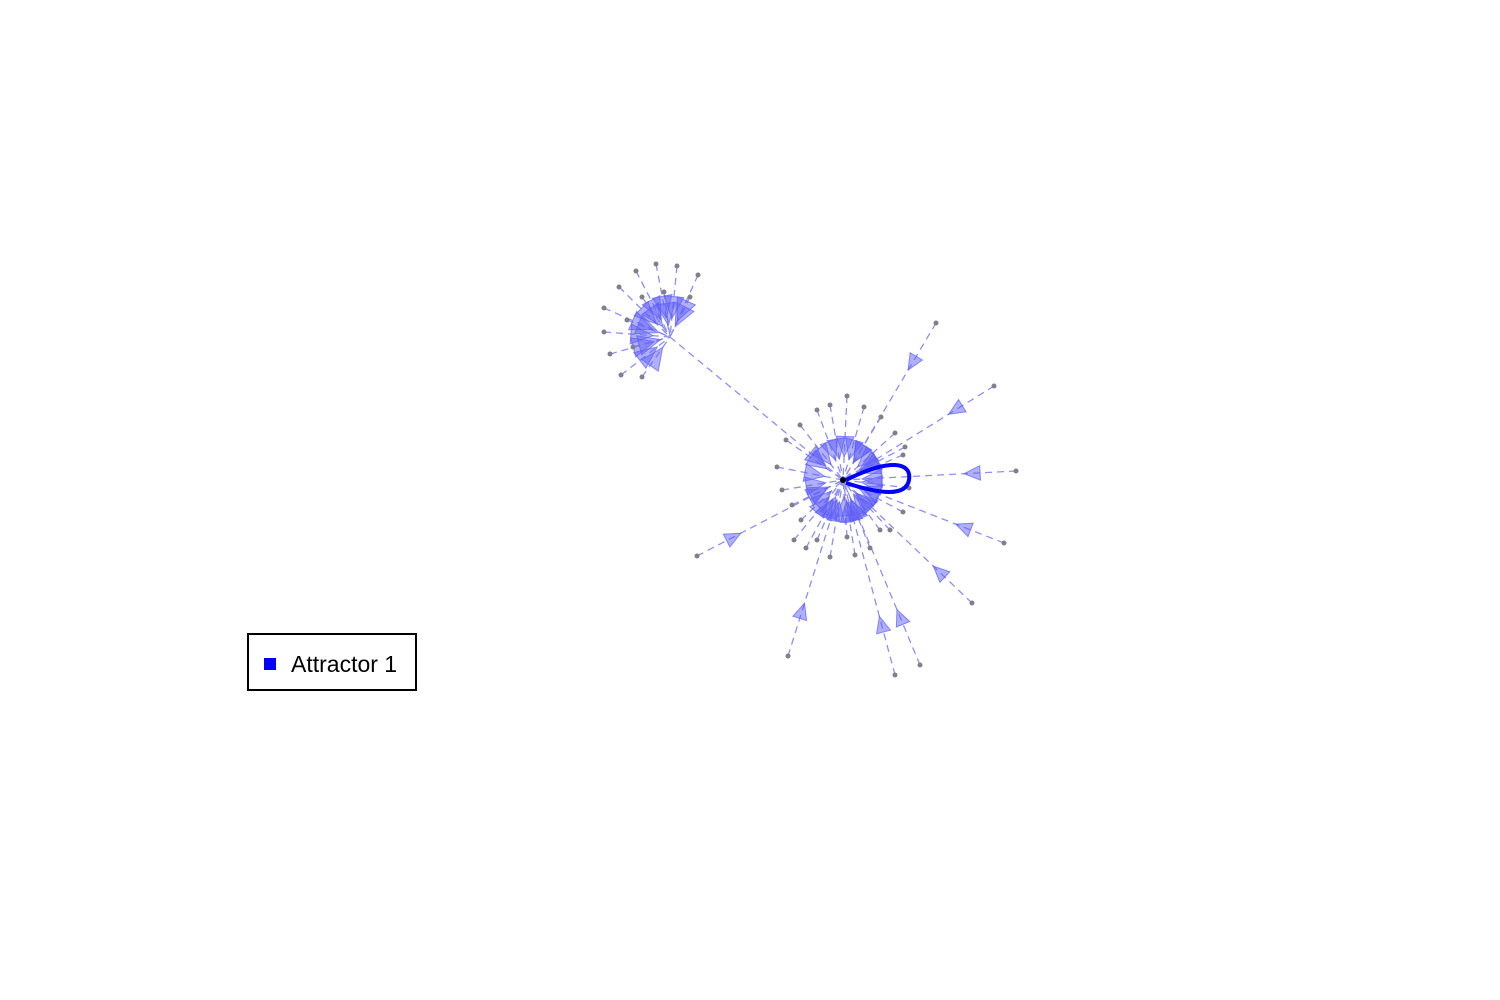 This screenshot has height=1000, width=1500. What do you see at coordinates (344, 664) in the screenshot?
I see `legend-label-attractor-1: Attractor 1` at bounding box center [344, 664].